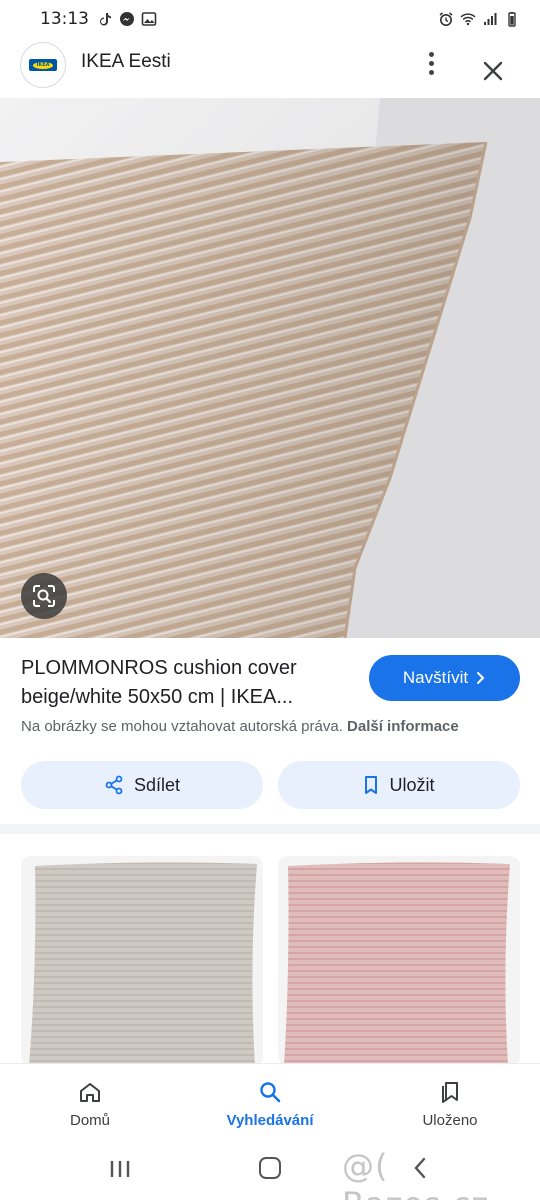 This screenshot has width=540, height=1200. What do you see at coordinates (126, 62) in the screenshot?
I see `site-name: IKEA Eesti` at bounding box center [126, 62].